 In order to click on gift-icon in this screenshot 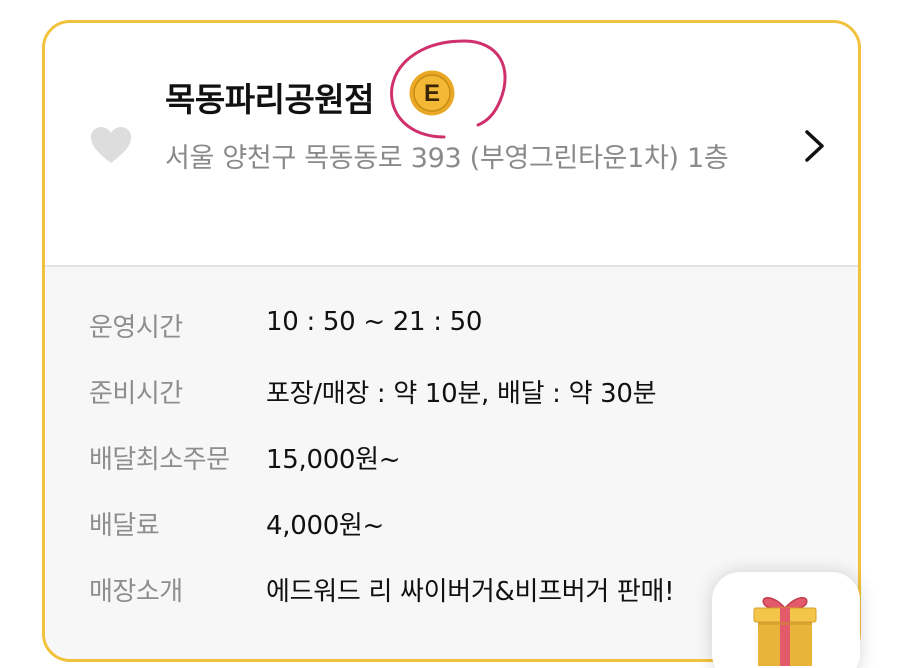, I will do `click(785, 631)`.